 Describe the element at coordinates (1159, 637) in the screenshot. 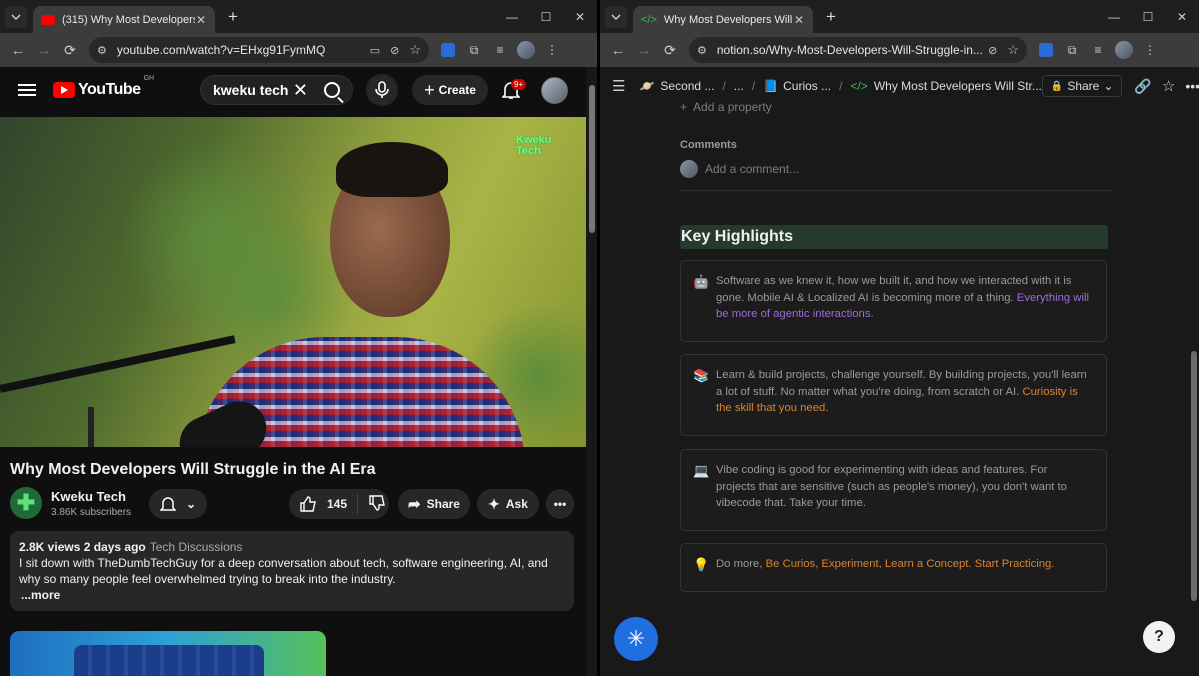

I see `notion-ai-help-icon: ?` at that location.